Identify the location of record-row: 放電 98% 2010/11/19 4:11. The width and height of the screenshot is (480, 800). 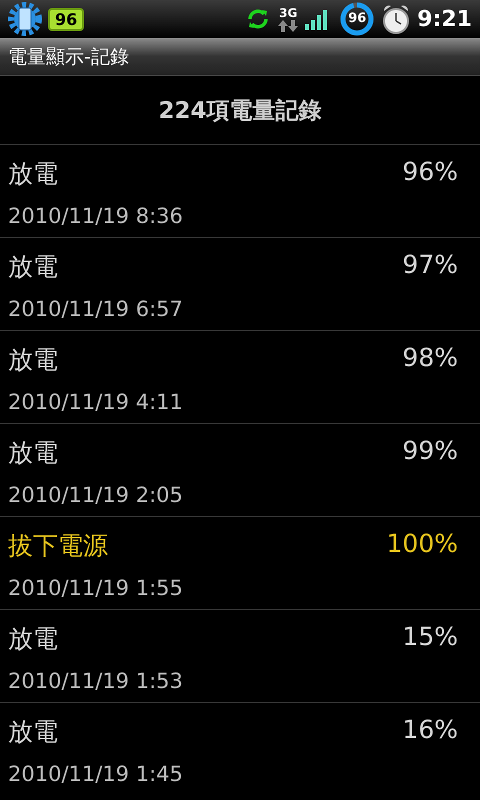
(240, 376).